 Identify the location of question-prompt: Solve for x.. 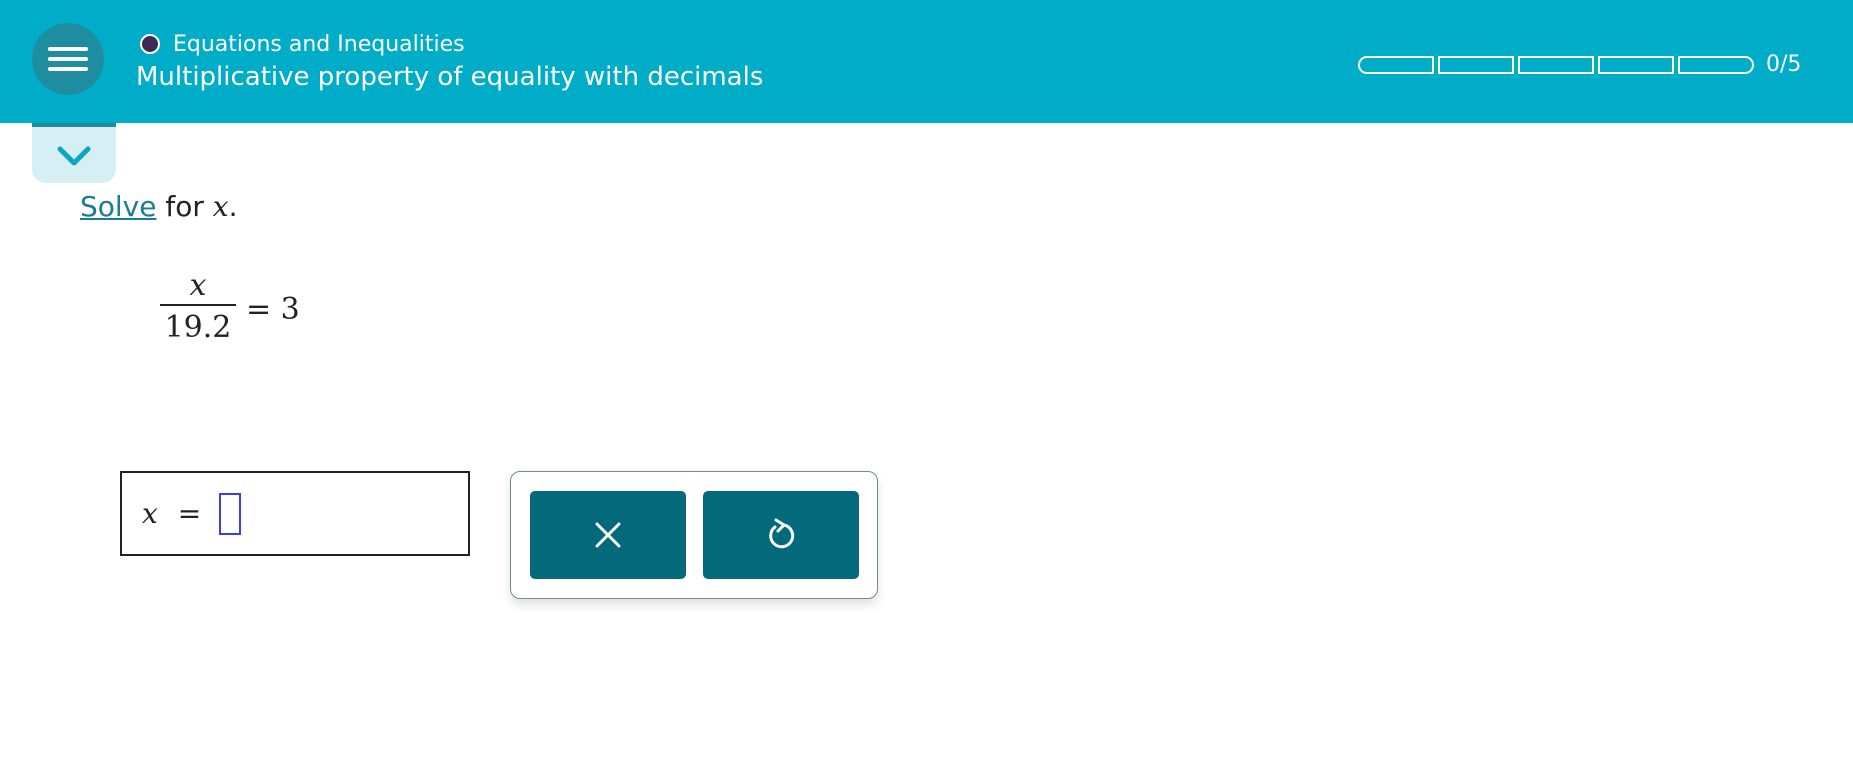
(159, 206).